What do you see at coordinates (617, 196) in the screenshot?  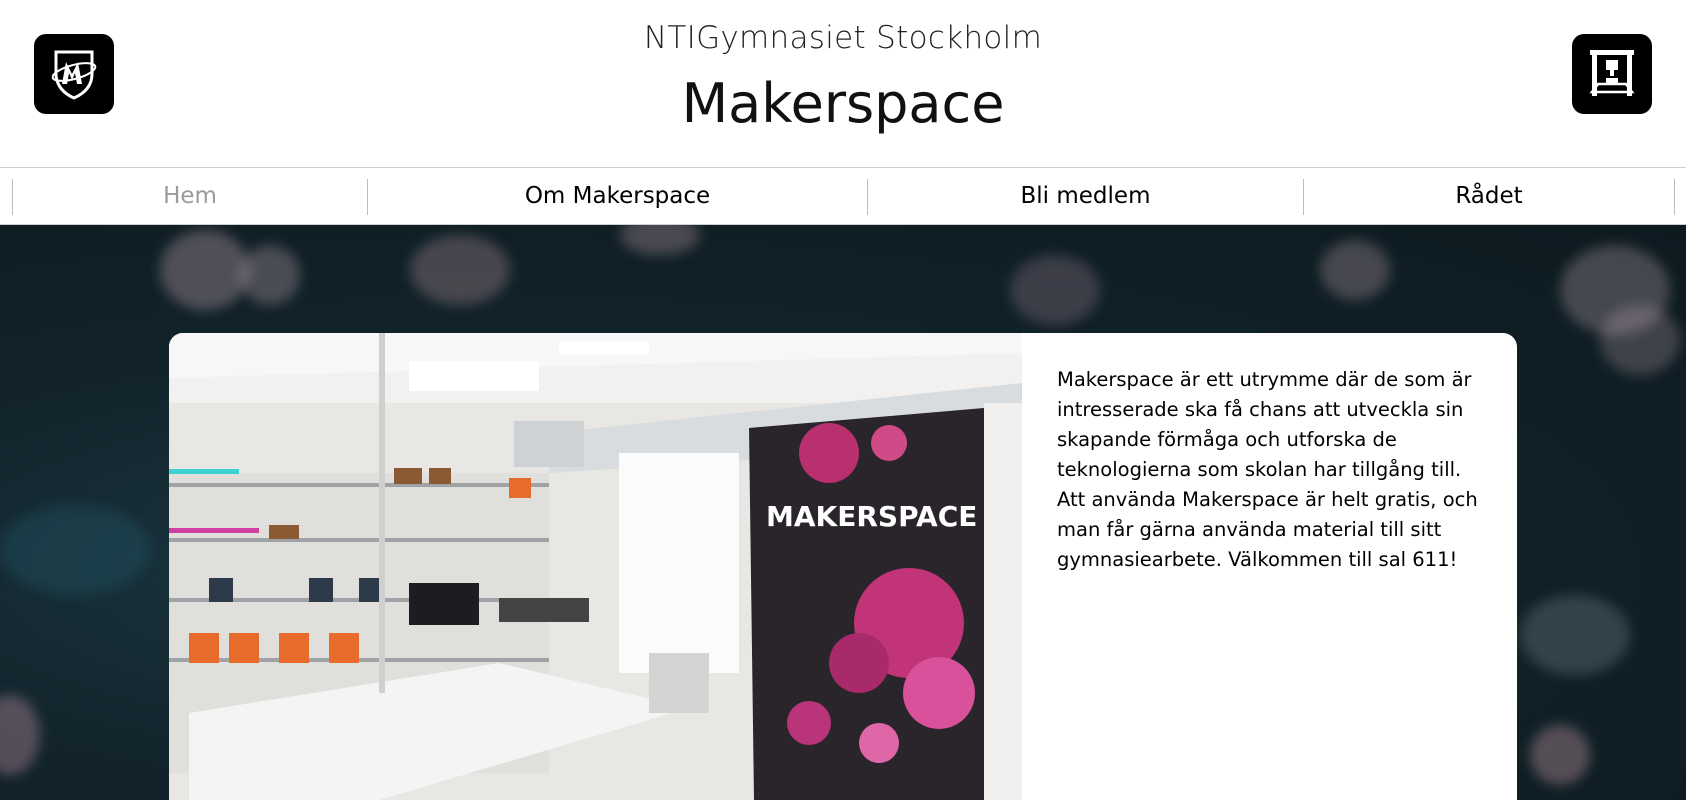 I see `nav-item-om-makerspace: Om Makerspace` at bounding box center [617, 196].